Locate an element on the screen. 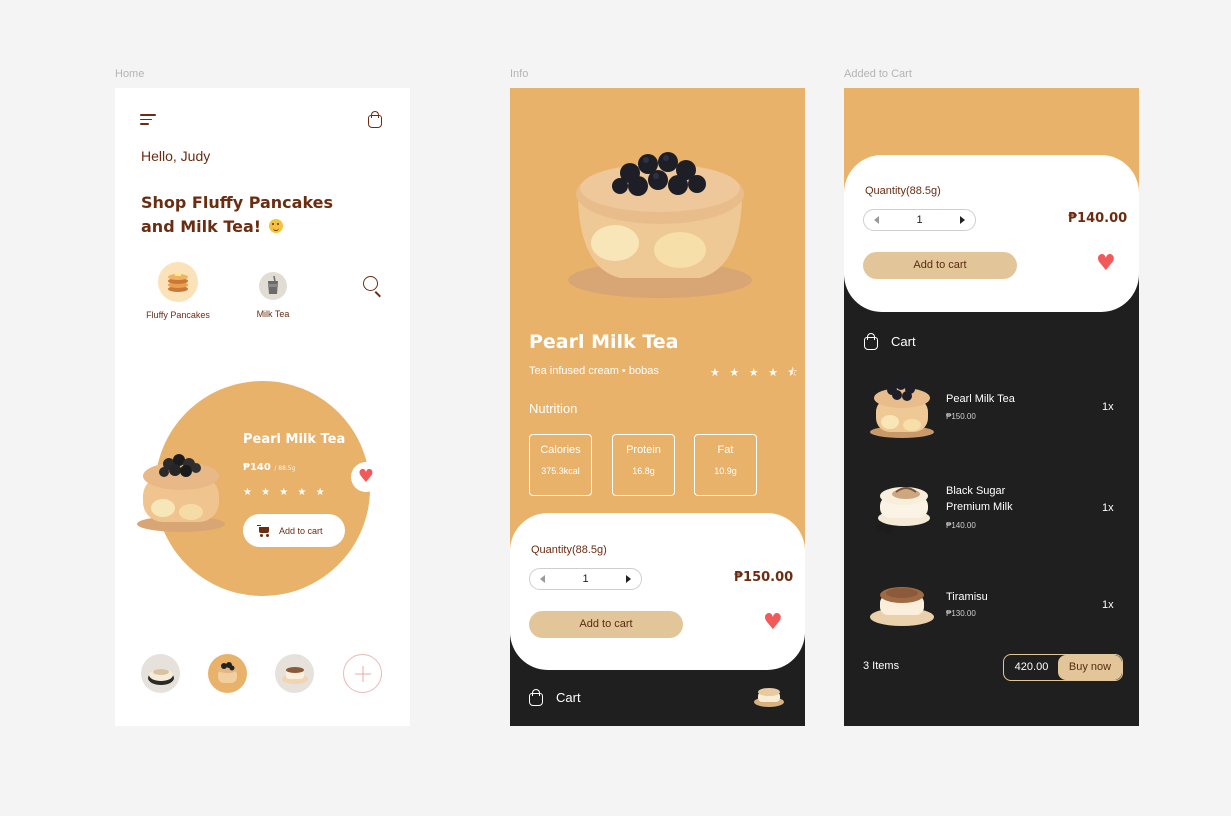 The image size is (1231, 816). featured-price: ₱140 / 88.5g is located at coordinates (269, 467).